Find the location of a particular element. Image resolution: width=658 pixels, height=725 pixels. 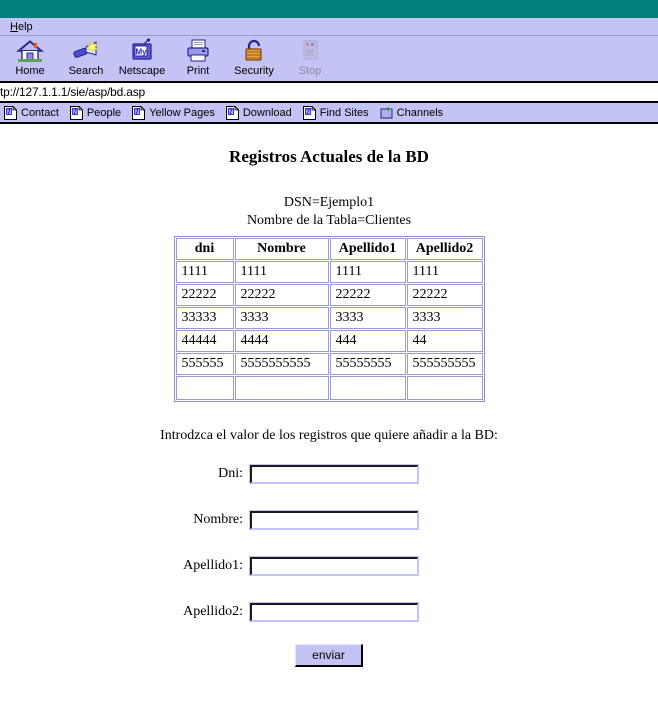

page-title: Registros Actuales de la BD is located at coordinates (329, 156).